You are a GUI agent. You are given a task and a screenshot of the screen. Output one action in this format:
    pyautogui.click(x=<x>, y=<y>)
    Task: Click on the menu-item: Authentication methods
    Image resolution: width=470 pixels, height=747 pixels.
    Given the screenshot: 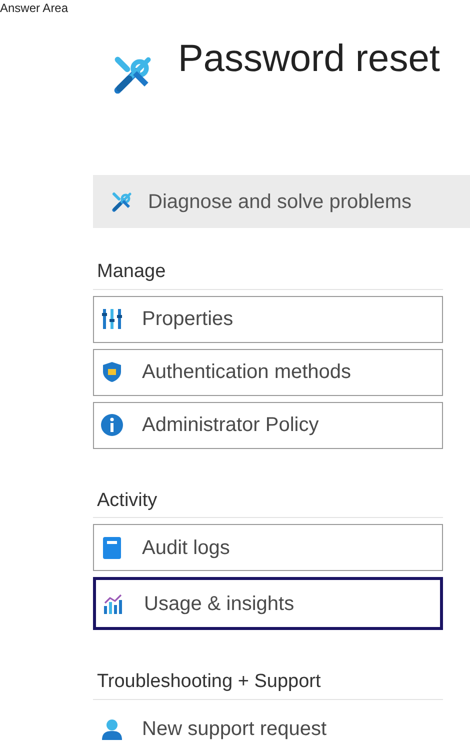 What is the action you would take?
    pyautogui.click(x=268, y=372)
    